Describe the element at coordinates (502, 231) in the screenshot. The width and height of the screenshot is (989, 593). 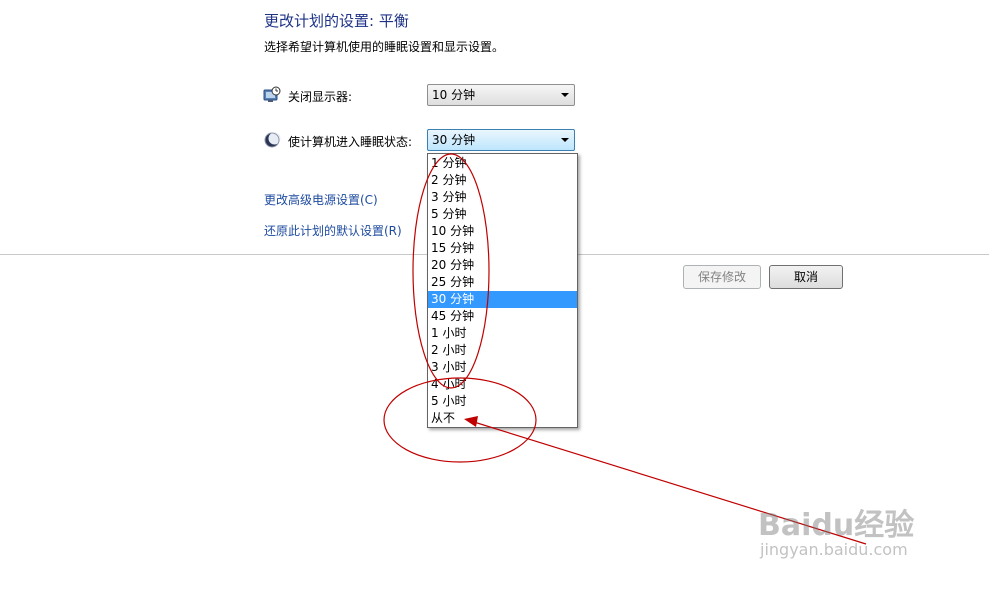
I see `dropdown-option: 10 分钟` at that location.